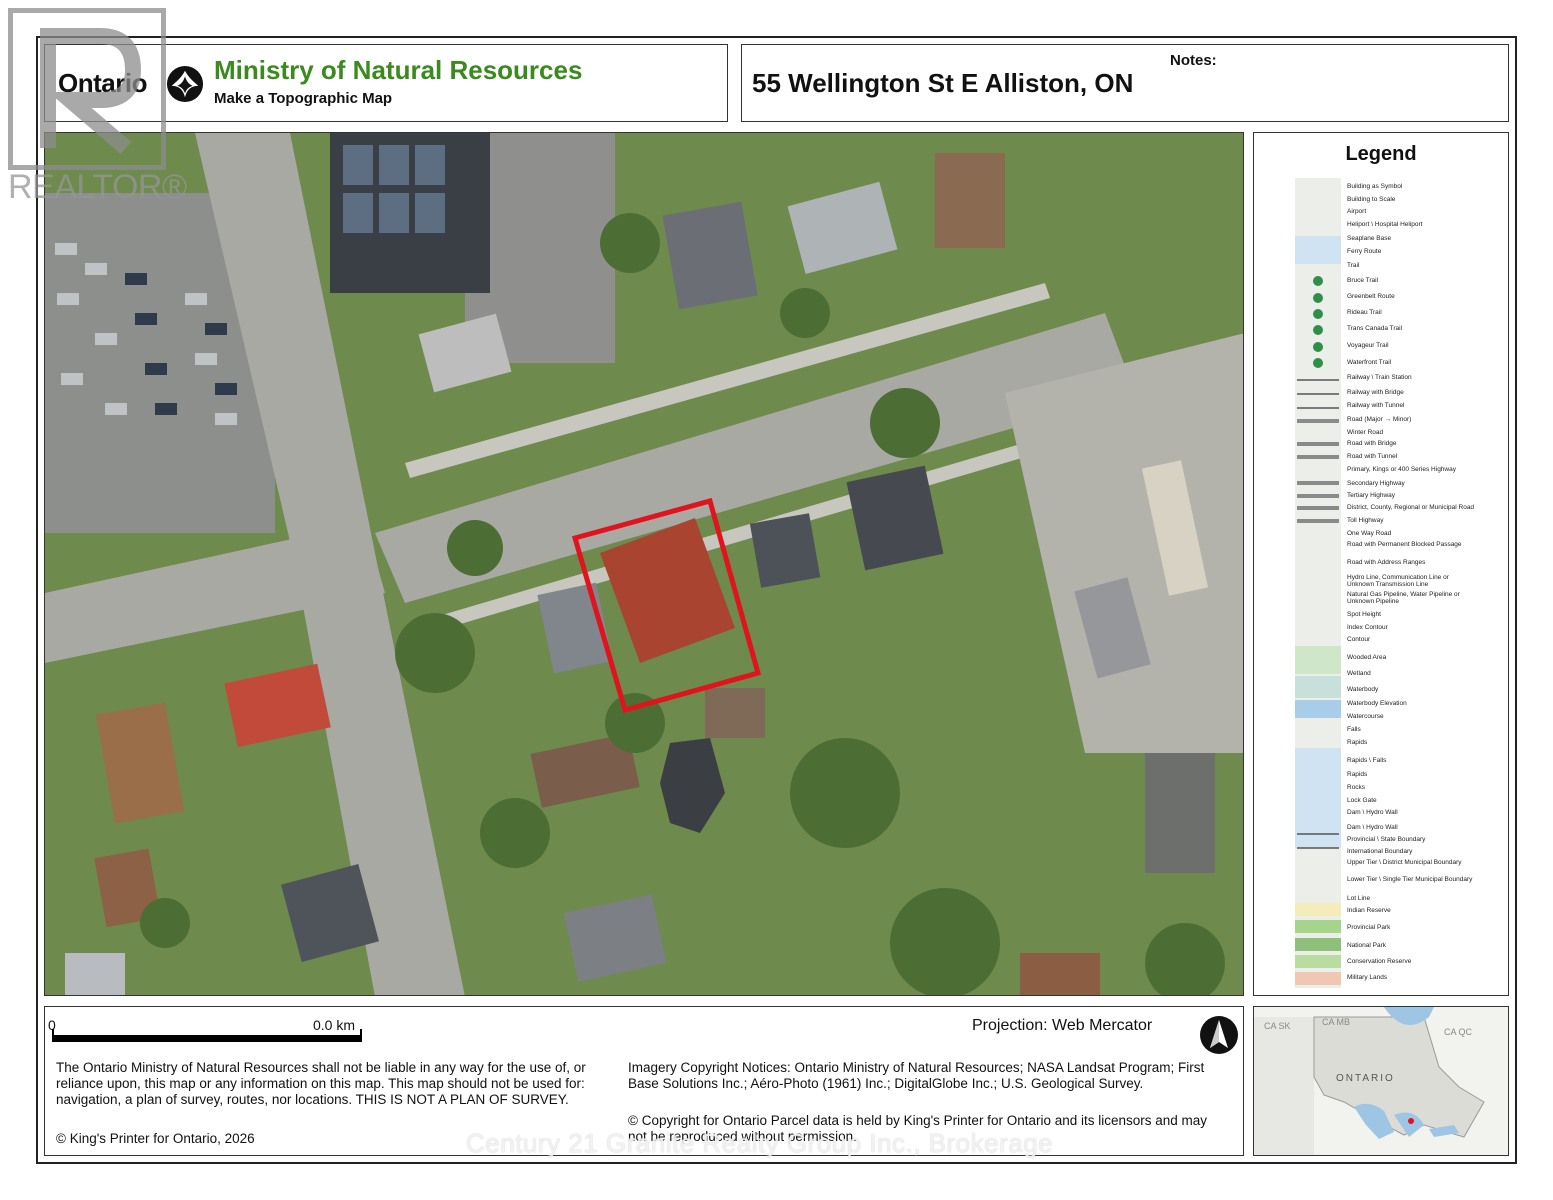 This screenshot has height=1200, width=1553. Describe the element at coordinates (1404, 862) in the screenshot. I see `legend-item: Upper Tier \ District Municipal Boundary` at that location.